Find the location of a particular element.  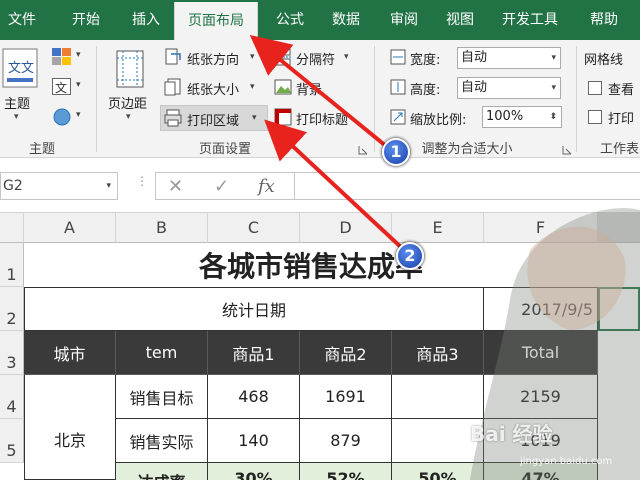

margins-label: 页边距 is located at coordinates (127, 102).